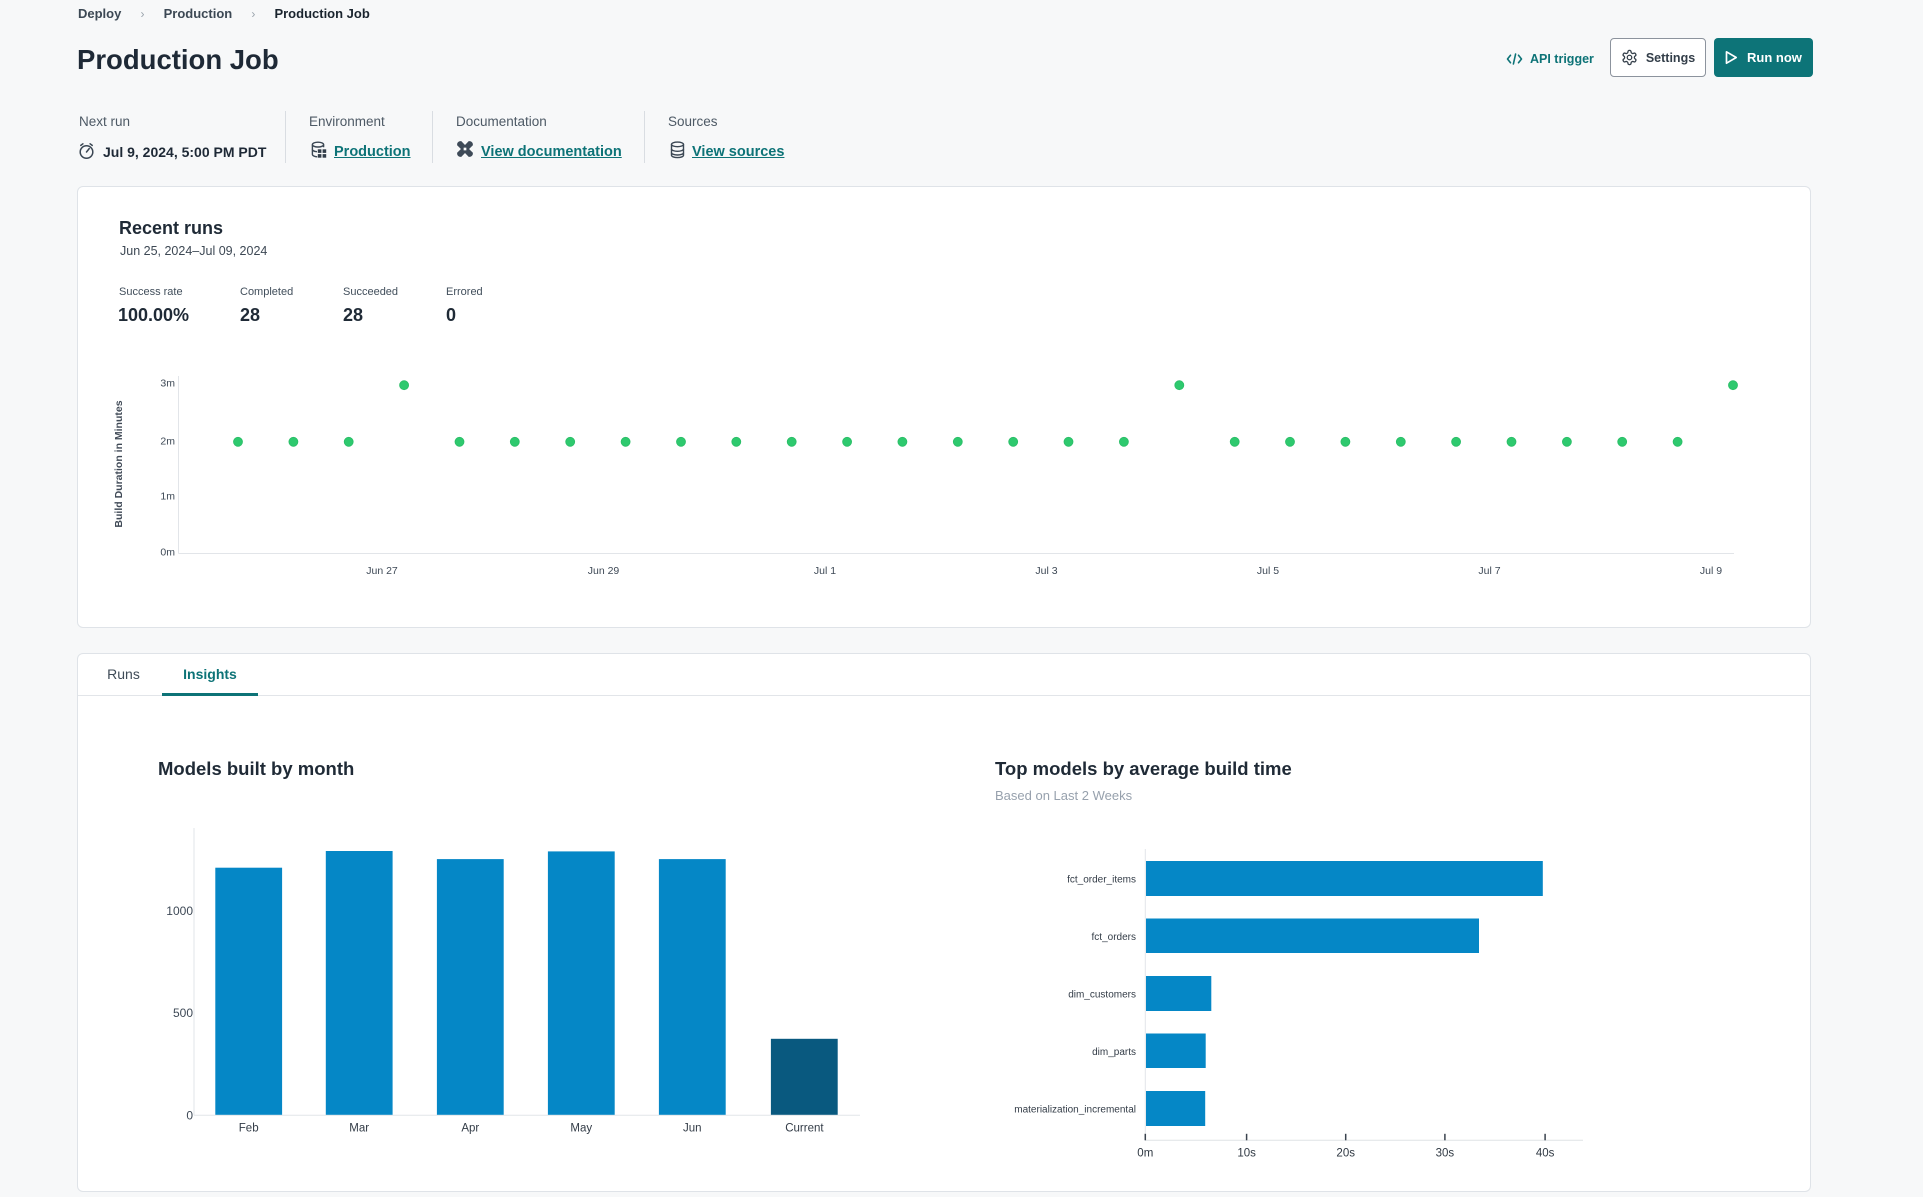 Image resolution: width=1923 pixels, height=1197 pixels. What do you see at coordinates (179, 911) in the screenshot?
I see `svg-text: 1000` at bounding box center [179, 911].